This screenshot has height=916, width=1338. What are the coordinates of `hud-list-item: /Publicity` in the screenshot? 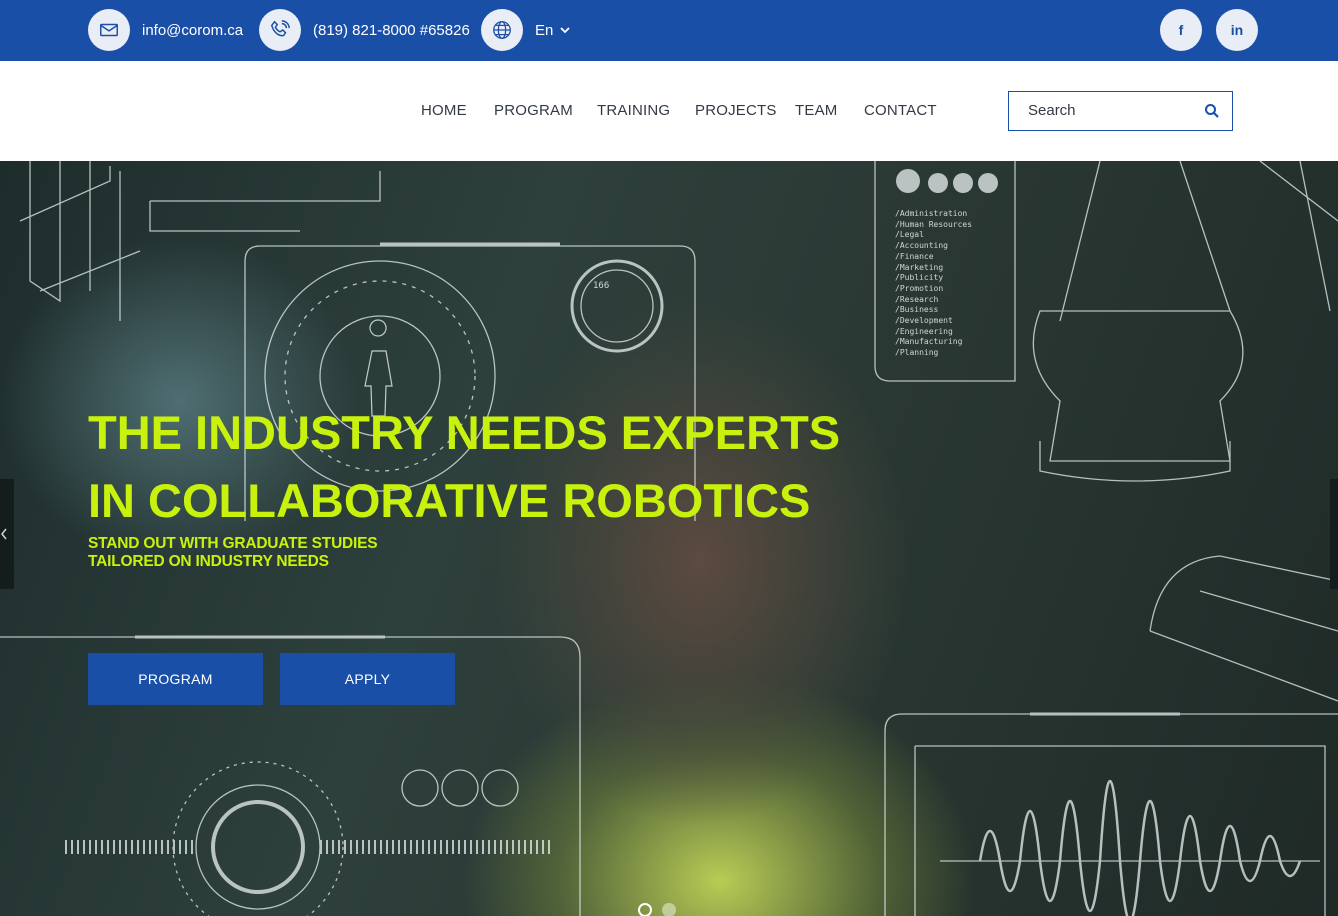 It's located at (919, 278).